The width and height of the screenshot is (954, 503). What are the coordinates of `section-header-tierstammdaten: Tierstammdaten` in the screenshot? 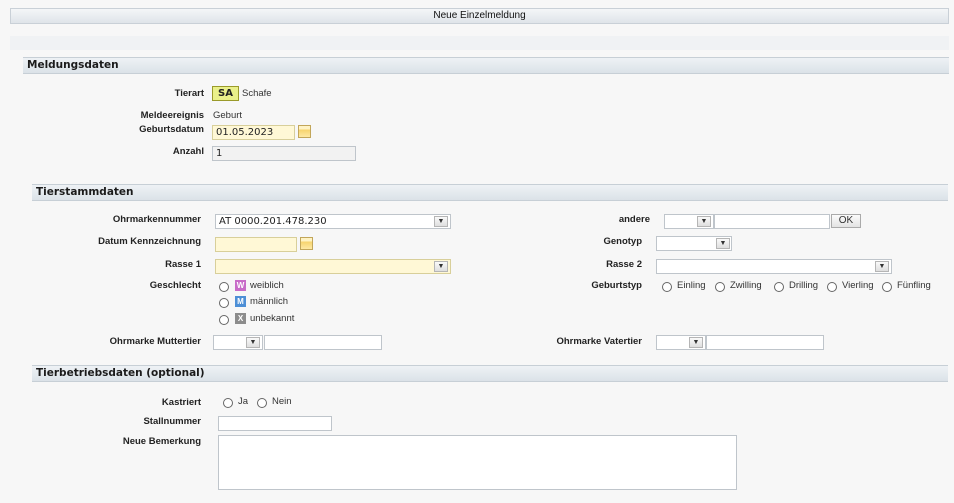 It's located at (490, 192).